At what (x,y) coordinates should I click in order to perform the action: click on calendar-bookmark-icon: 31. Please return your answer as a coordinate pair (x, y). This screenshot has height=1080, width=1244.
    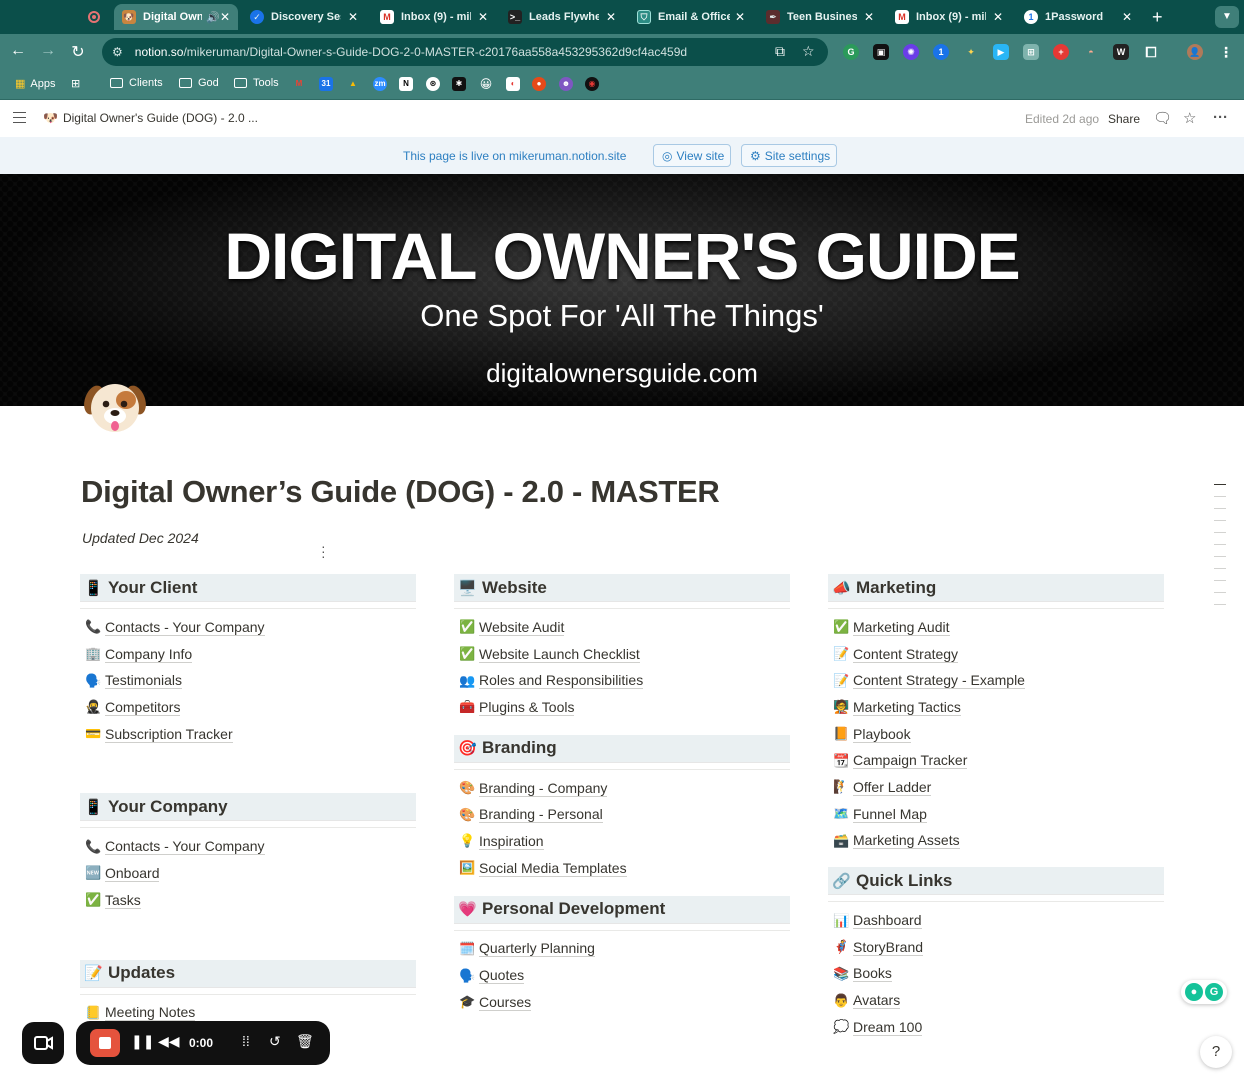
    Looking at the image, I should click on (326, 84).